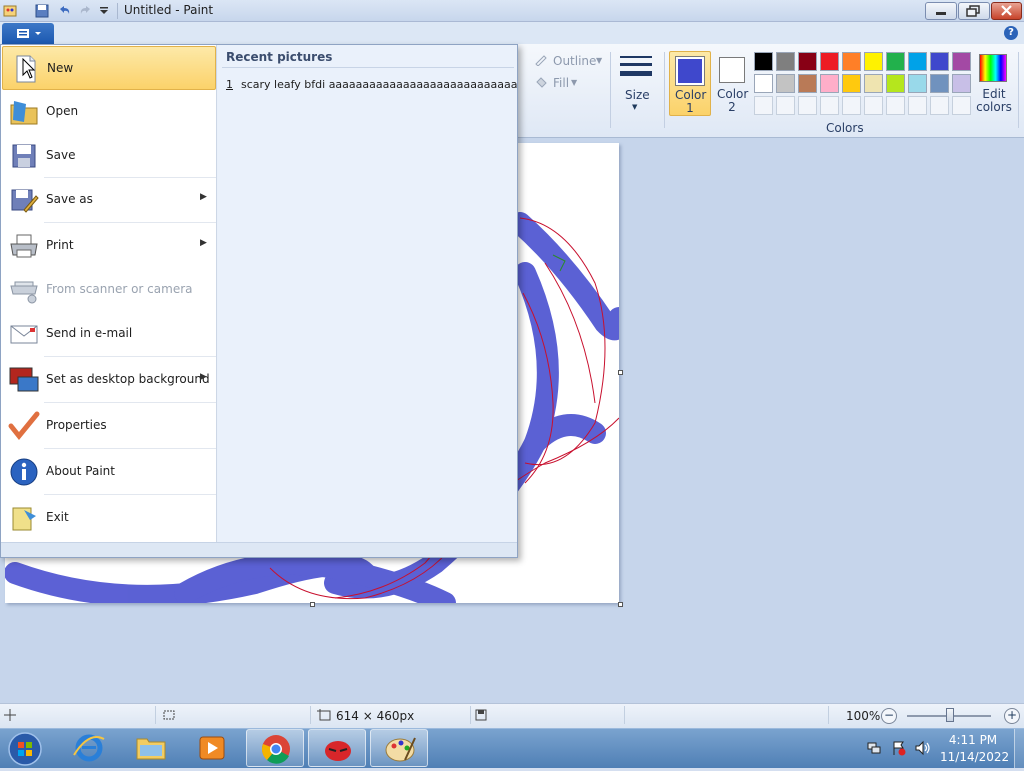 This screenshot has height=771, width=1024. Describe the element at coordinates (24, 472) in the screenshot. I see `info-icon` at that location.